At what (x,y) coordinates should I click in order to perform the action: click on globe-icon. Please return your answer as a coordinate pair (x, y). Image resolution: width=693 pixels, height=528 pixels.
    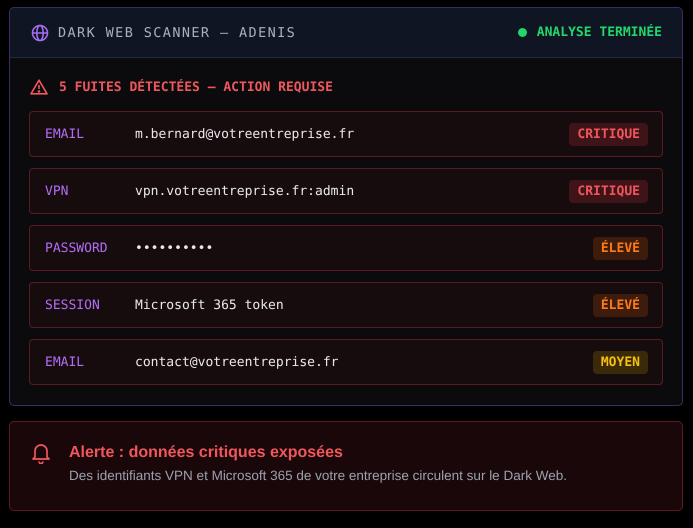
    Looking at the image, I should click on (40, 33).